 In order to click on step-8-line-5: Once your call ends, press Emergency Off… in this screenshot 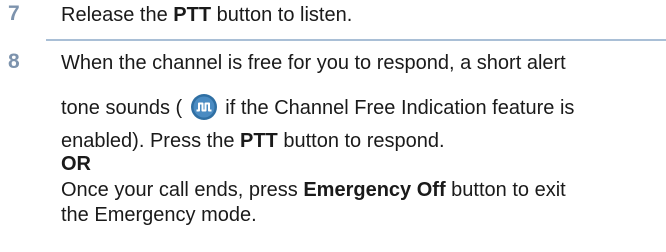, I will do `click(313, 190)`.